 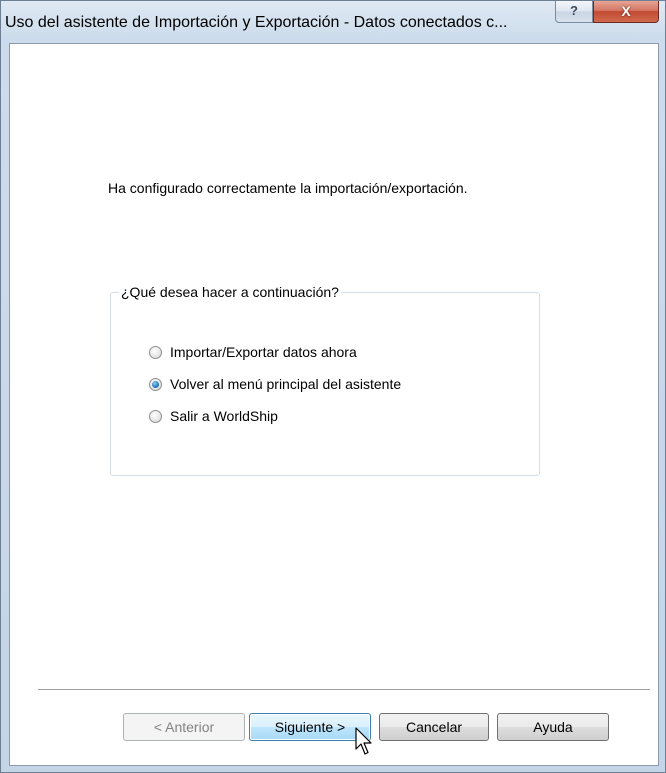 What do you see at coordinates (155, 416) in the screenshot?
I see `radio-exit-worldship` at bounding box center [155, 416].